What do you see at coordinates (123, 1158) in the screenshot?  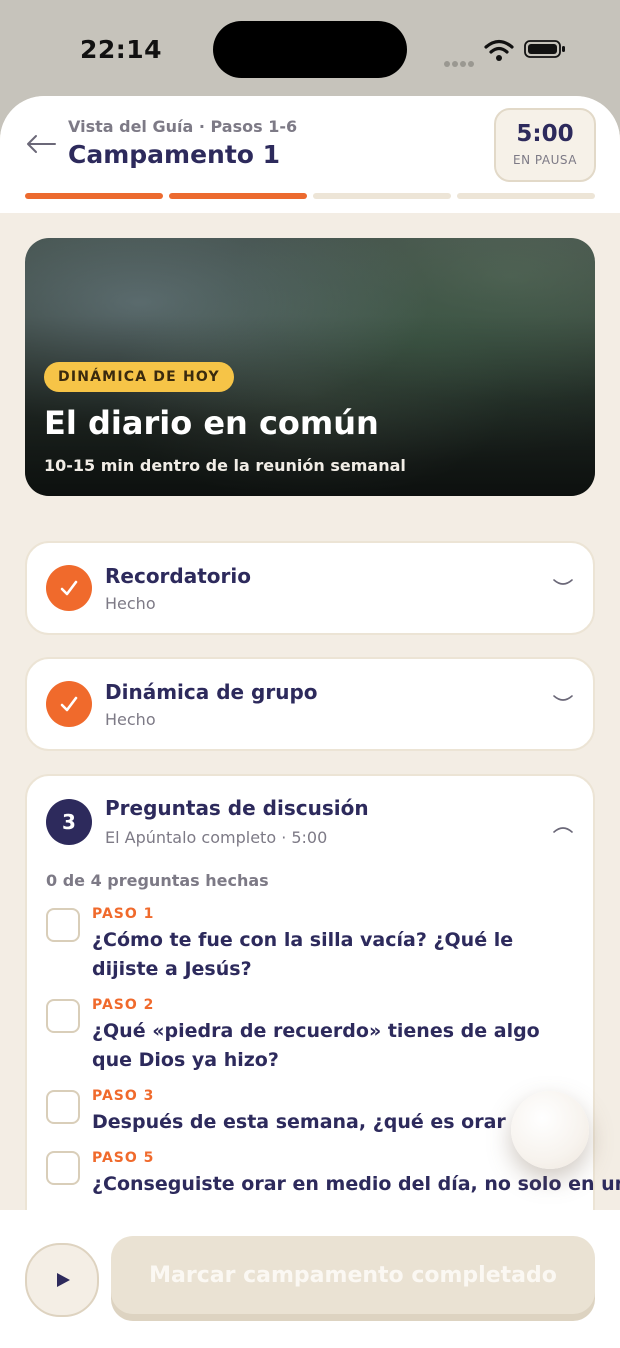 I see `question-step: PASO 5` at bounding box center [123, 1158].